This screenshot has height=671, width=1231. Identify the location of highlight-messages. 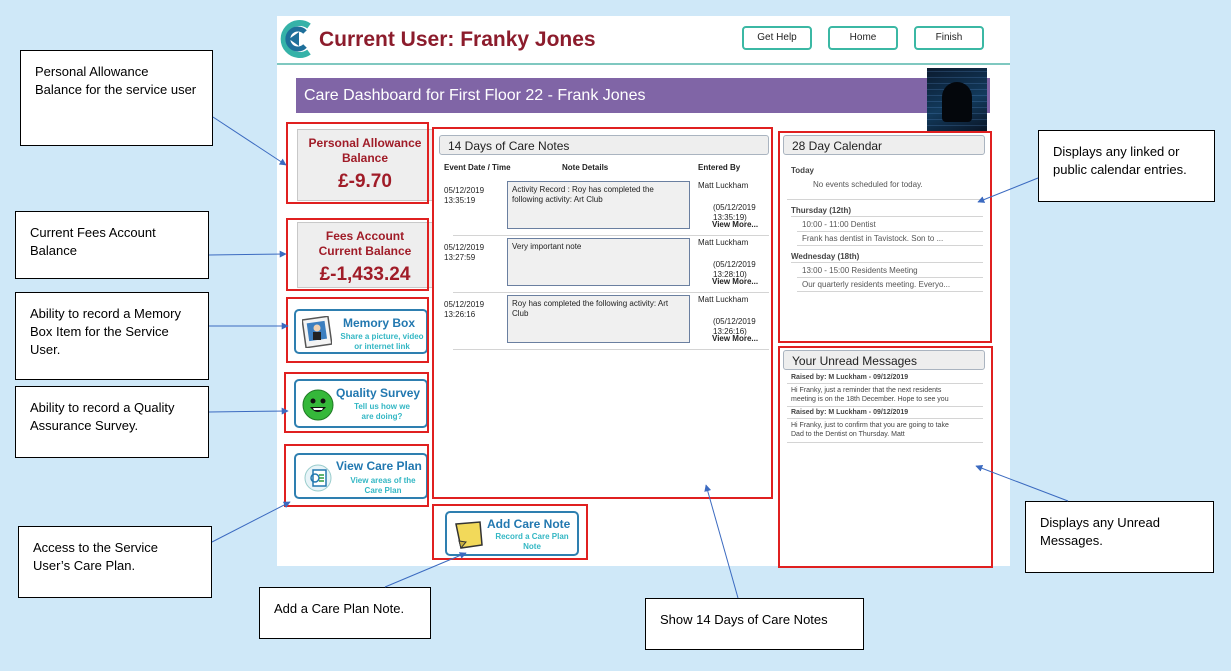
(885, 457).